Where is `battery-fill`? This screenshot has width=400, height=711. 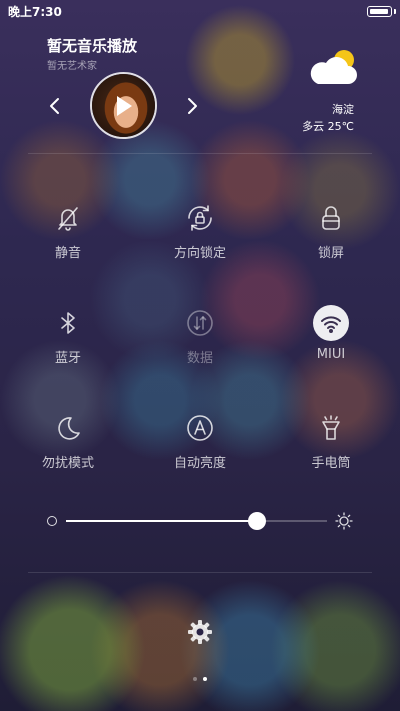
battery-fill is located at coordinates (379, 11).